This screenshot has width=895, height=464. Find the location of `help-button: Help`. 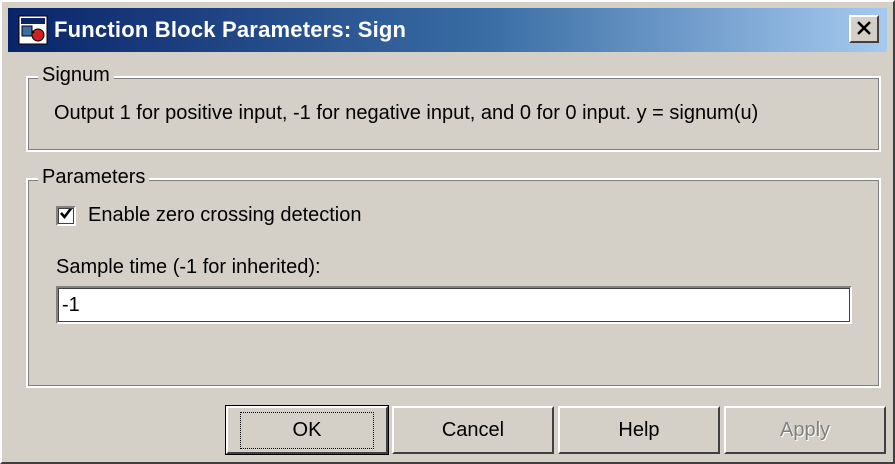

help-button: Help is located at coordinates (639, 430).